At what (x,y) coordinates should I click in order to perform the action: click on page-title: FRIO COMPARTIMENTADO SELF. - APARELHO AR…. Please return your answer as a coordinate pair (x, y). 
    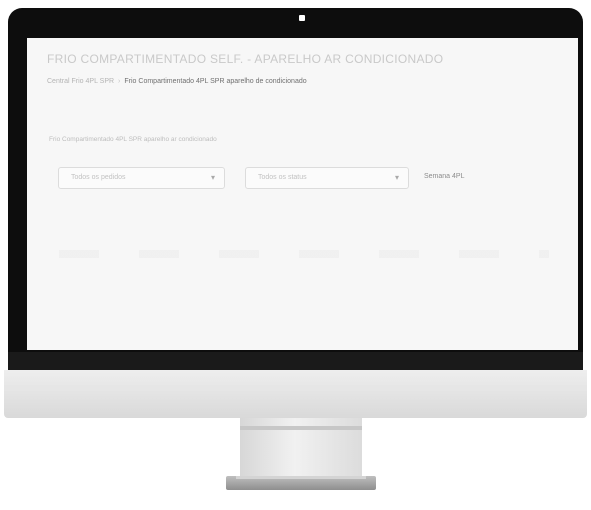
    Looking at the image, I should click on (245, 59).